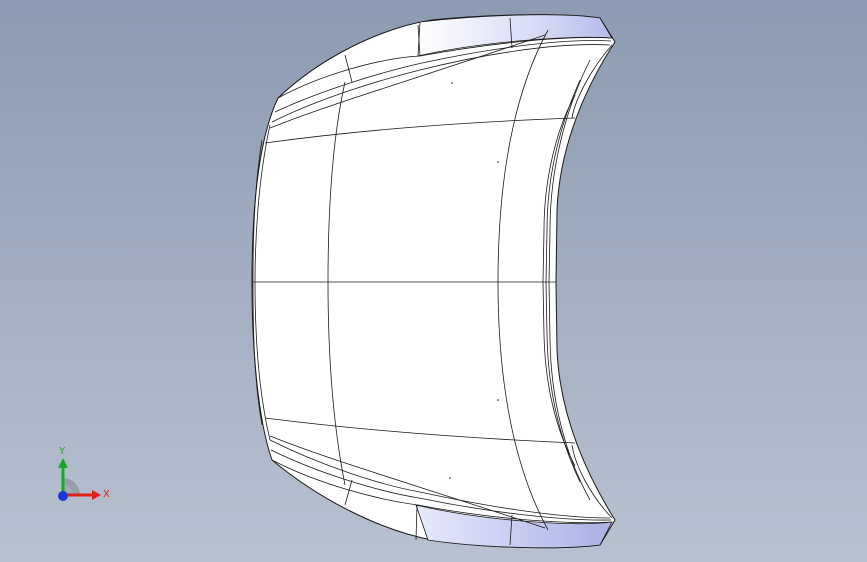  I want to click on z-axis-dot, so click(63, 496).